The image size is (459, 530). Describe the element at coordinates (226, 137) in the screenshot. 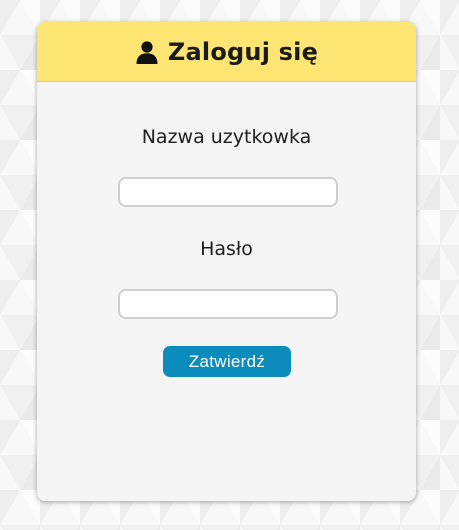

I see `username-label: Nazwa uzytkowka` at that location.